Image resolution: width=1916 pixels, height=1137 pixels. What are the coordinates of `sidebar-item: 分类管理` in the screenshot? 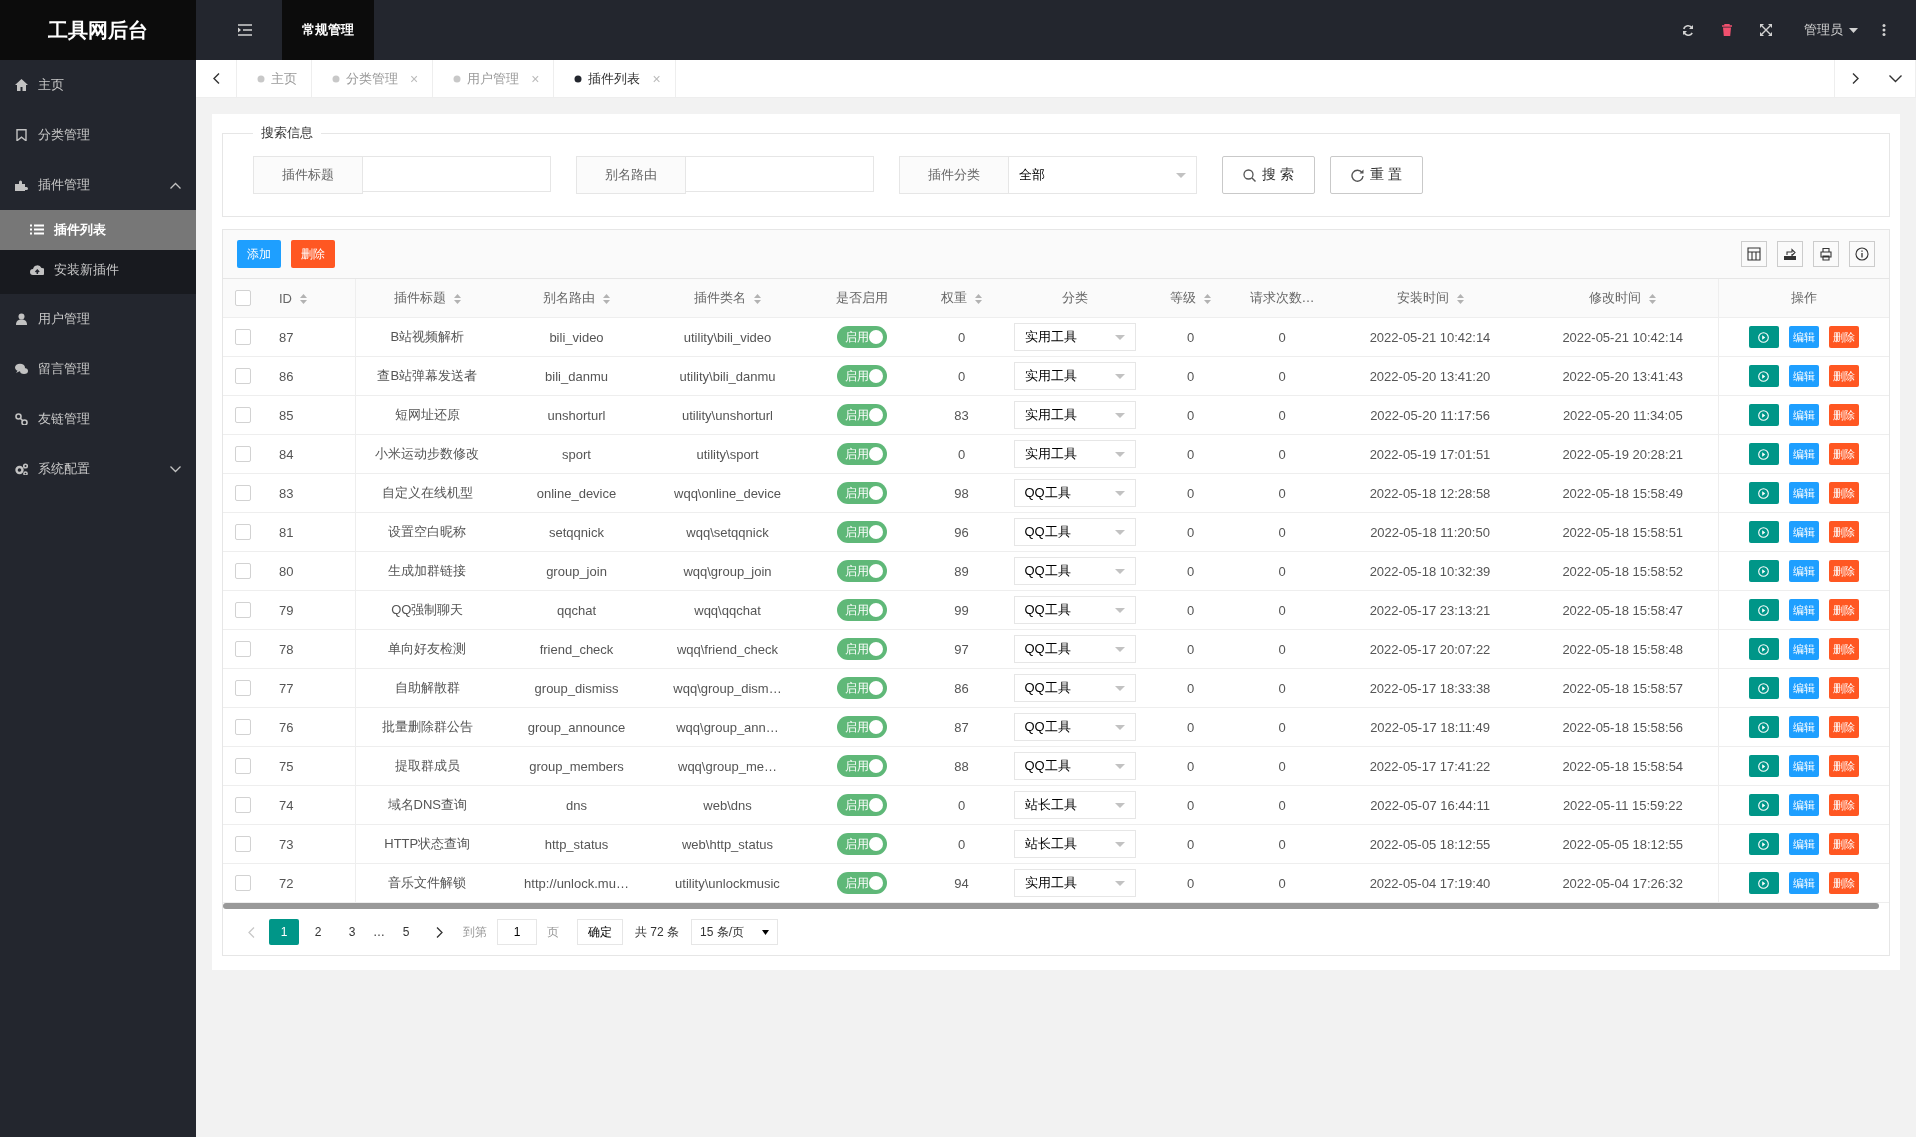 It's located at (98, 135).